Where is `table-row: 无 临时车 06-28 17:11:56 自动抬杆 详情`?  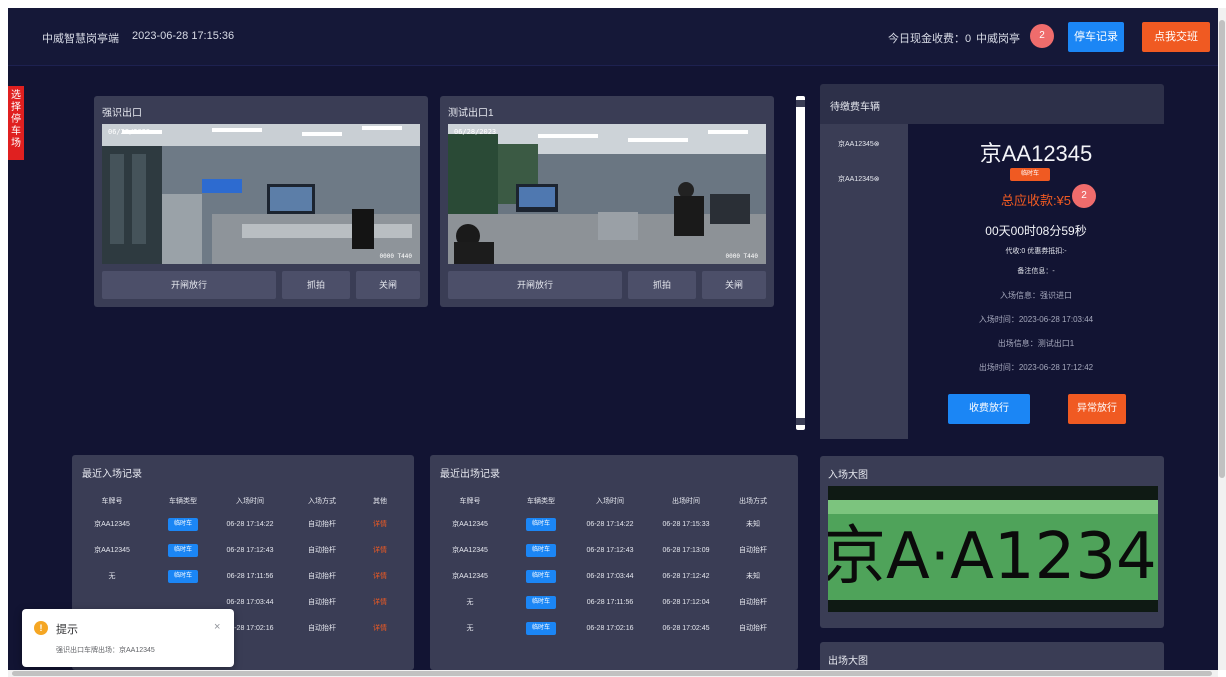
table-row: 无 临时车 06-28 17:11:56 自动抬杆 详情 is located at coordinates (237, 576).